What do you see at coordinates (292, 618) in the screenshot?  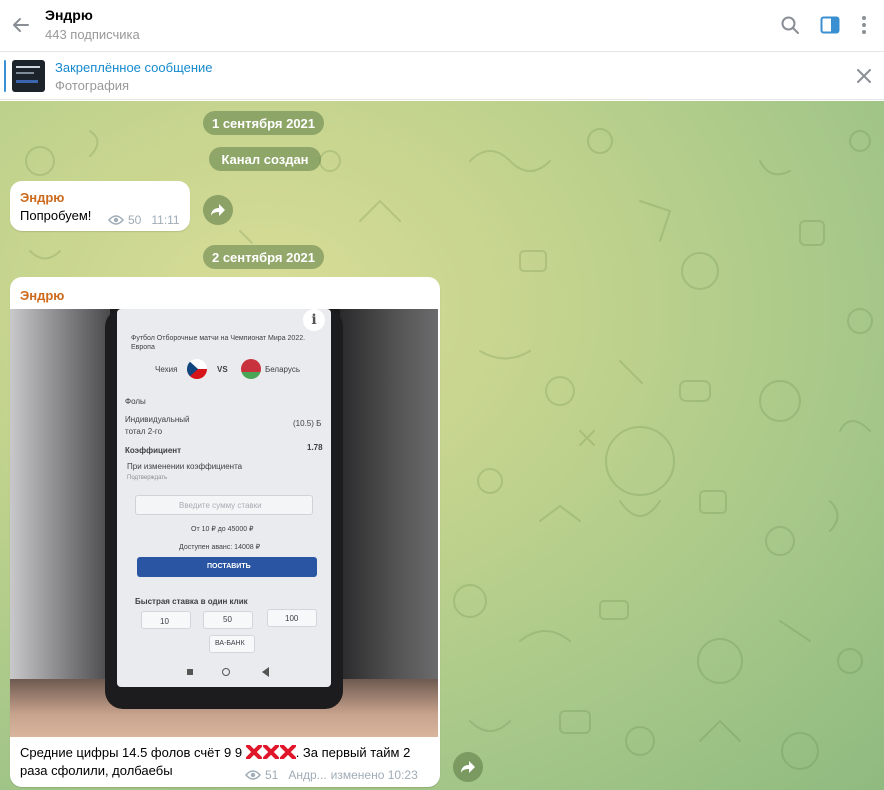 I see `screen-quick-3-label: 100` at bounding box center [292, 618].